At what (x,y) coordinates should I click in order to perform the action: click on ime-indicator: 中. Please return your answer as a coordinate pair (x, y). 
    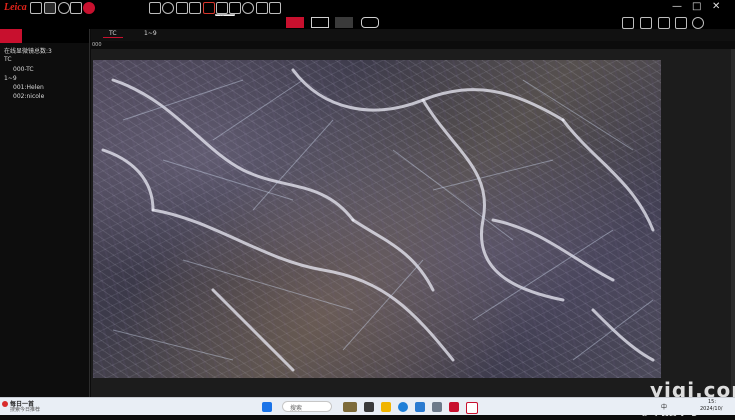
    Looking at the image, I should click on (664, 406).